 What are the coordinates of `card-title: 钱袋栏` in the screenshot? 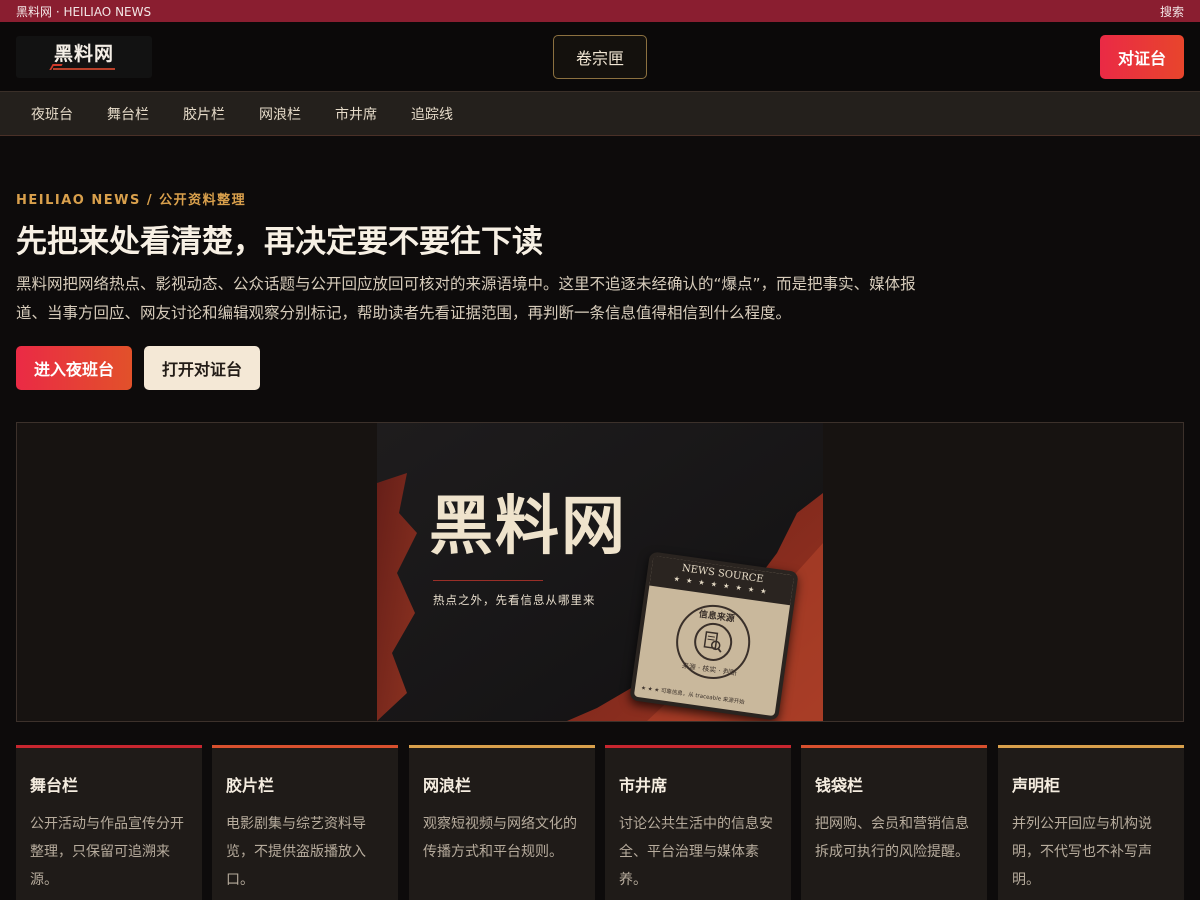 It's located at (839, 785).